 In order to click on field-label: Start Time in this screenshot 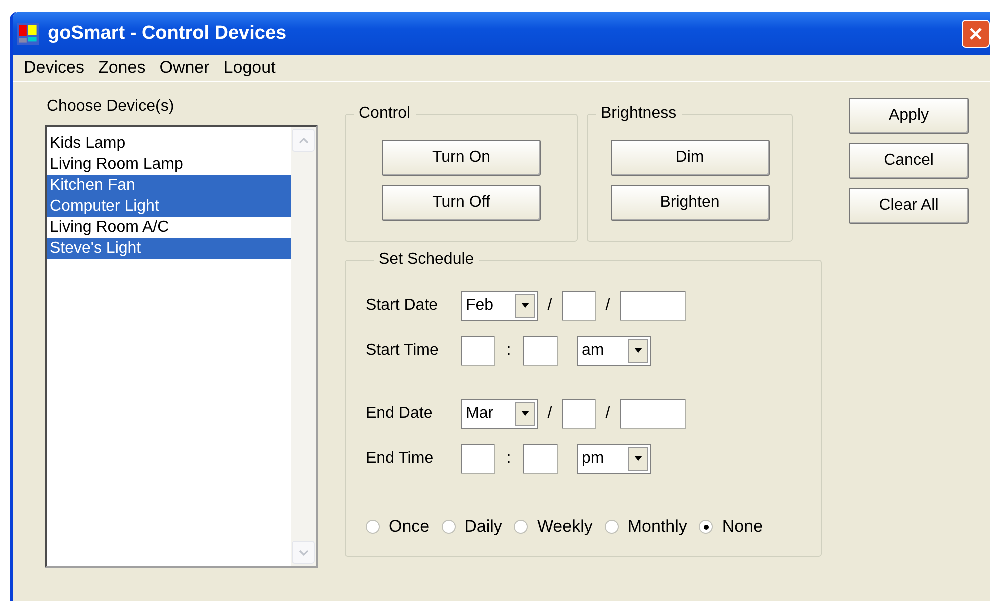, I will do `click(403, 351)`.